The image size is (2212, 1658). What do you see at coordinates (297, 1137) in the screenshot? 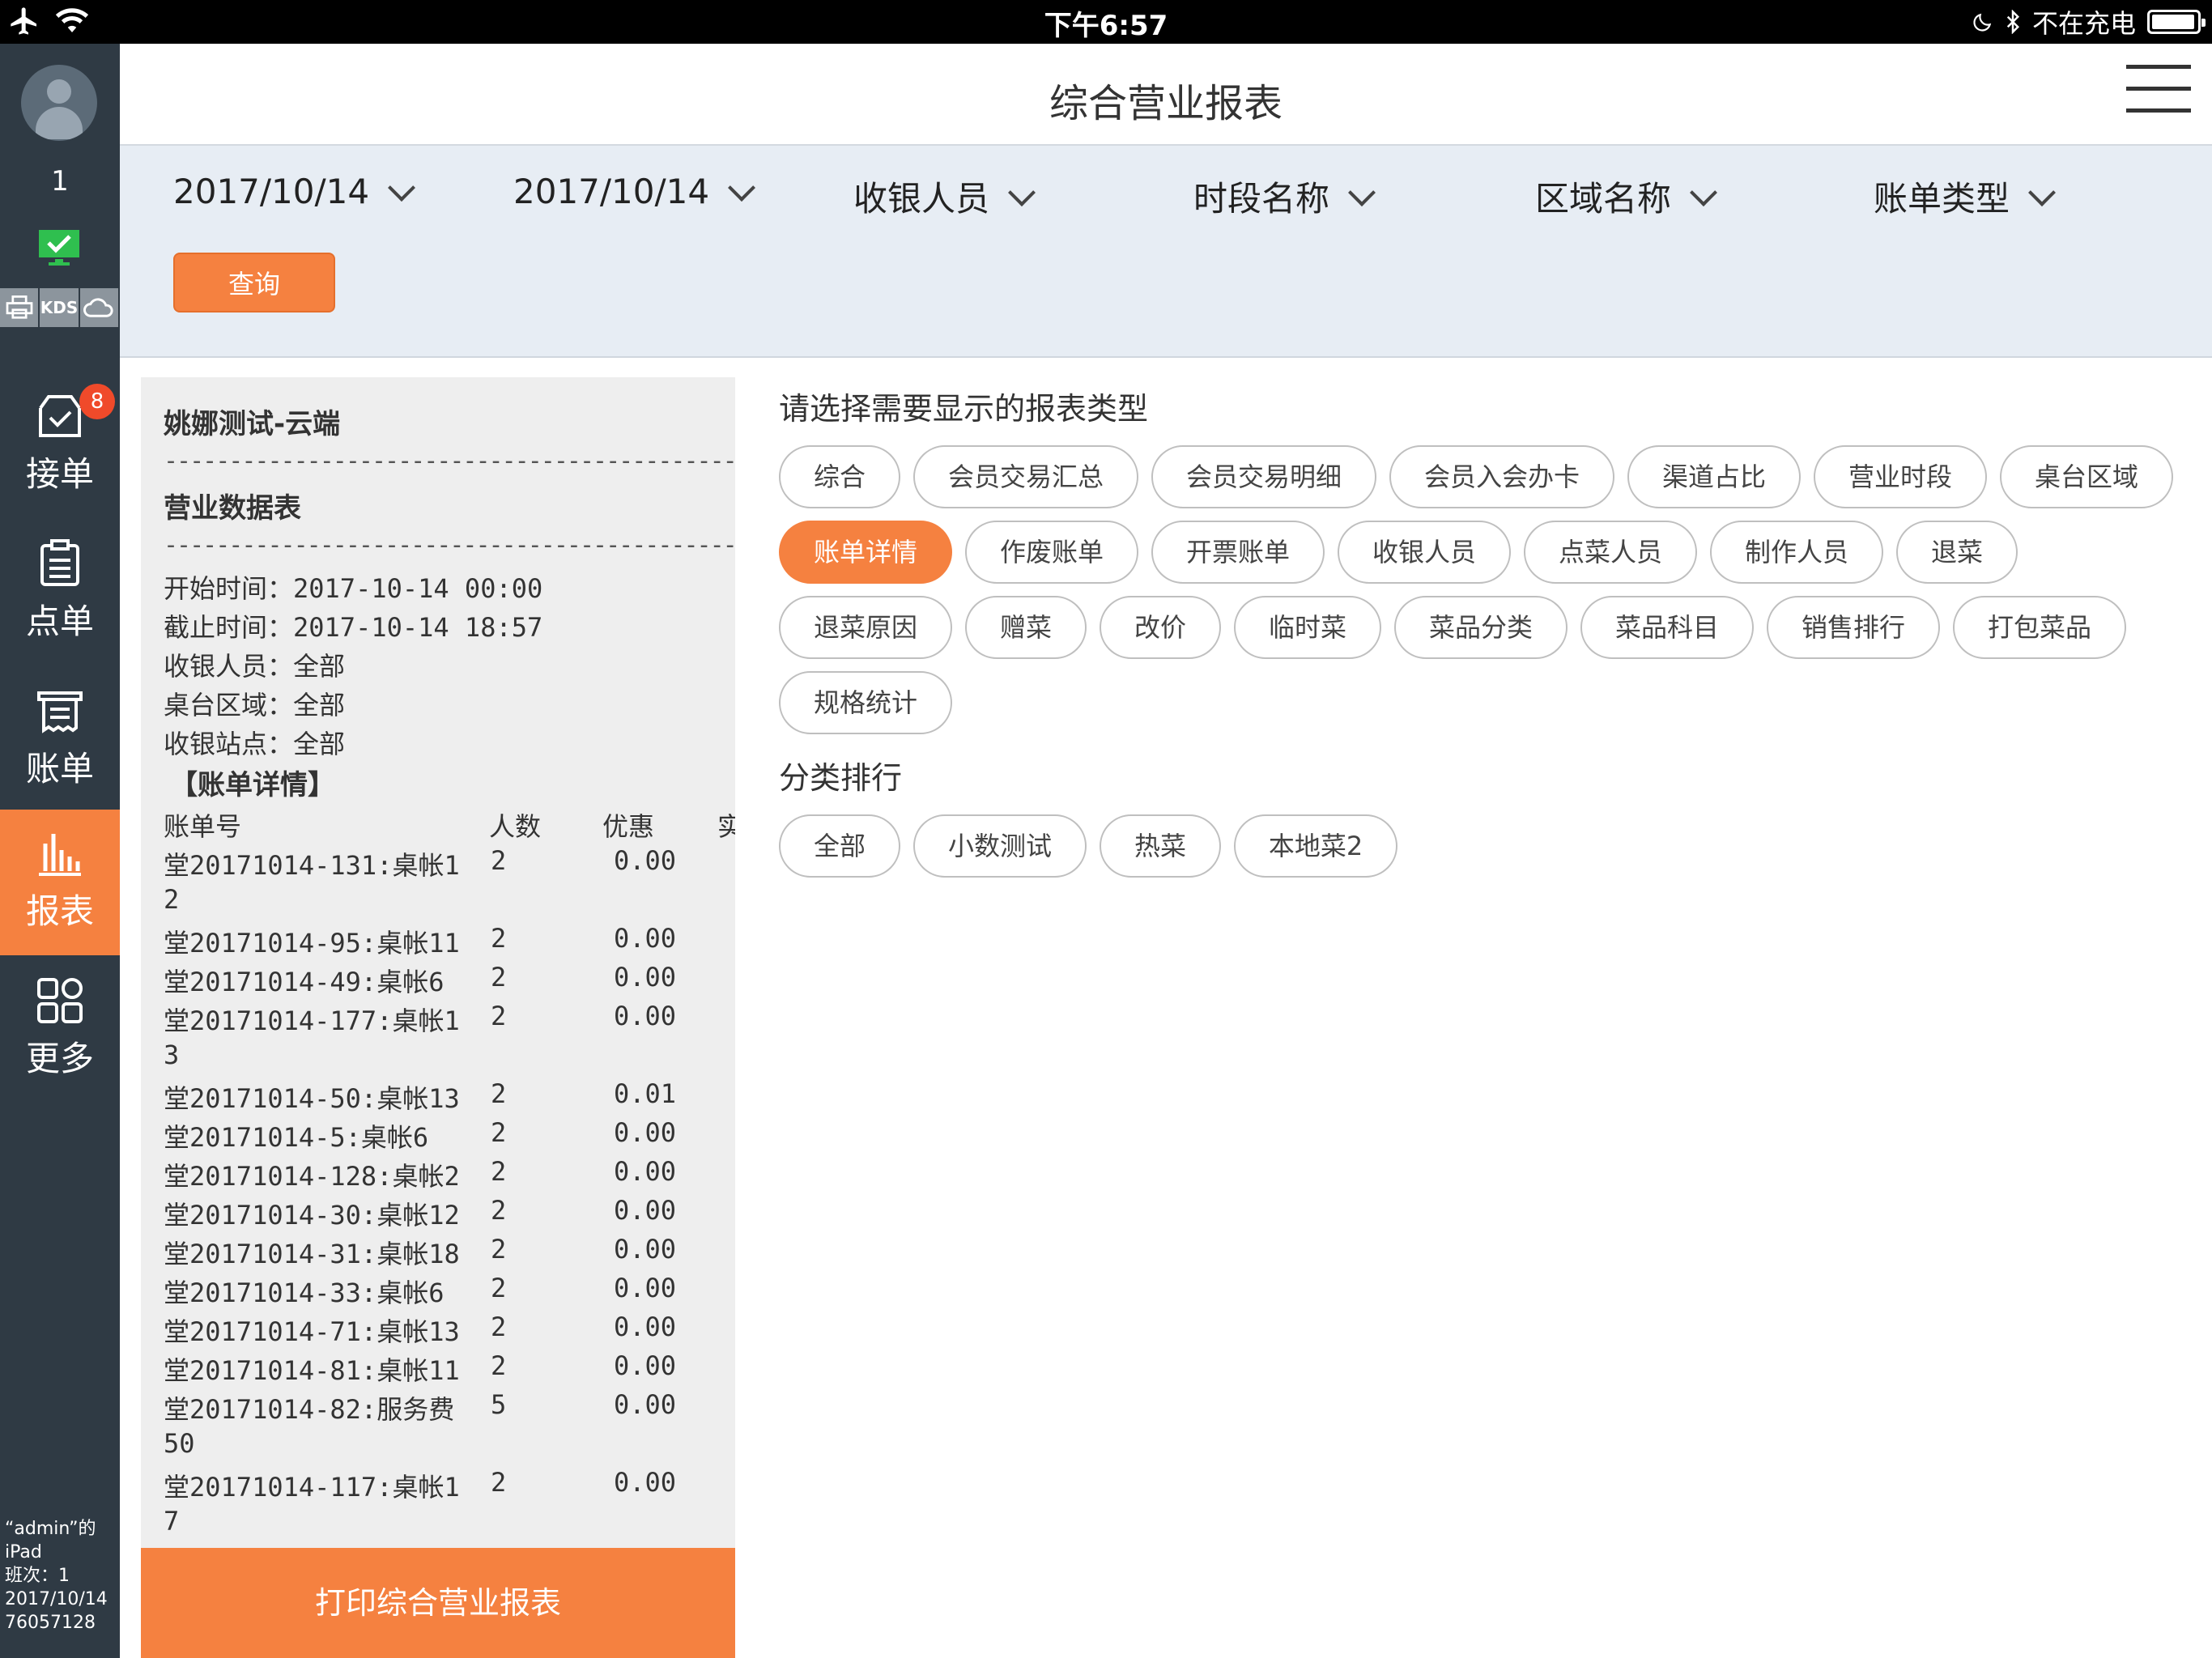
I see `bill-number: 堂20171014-5:桌帐6` at bounding box center [297, 1137].